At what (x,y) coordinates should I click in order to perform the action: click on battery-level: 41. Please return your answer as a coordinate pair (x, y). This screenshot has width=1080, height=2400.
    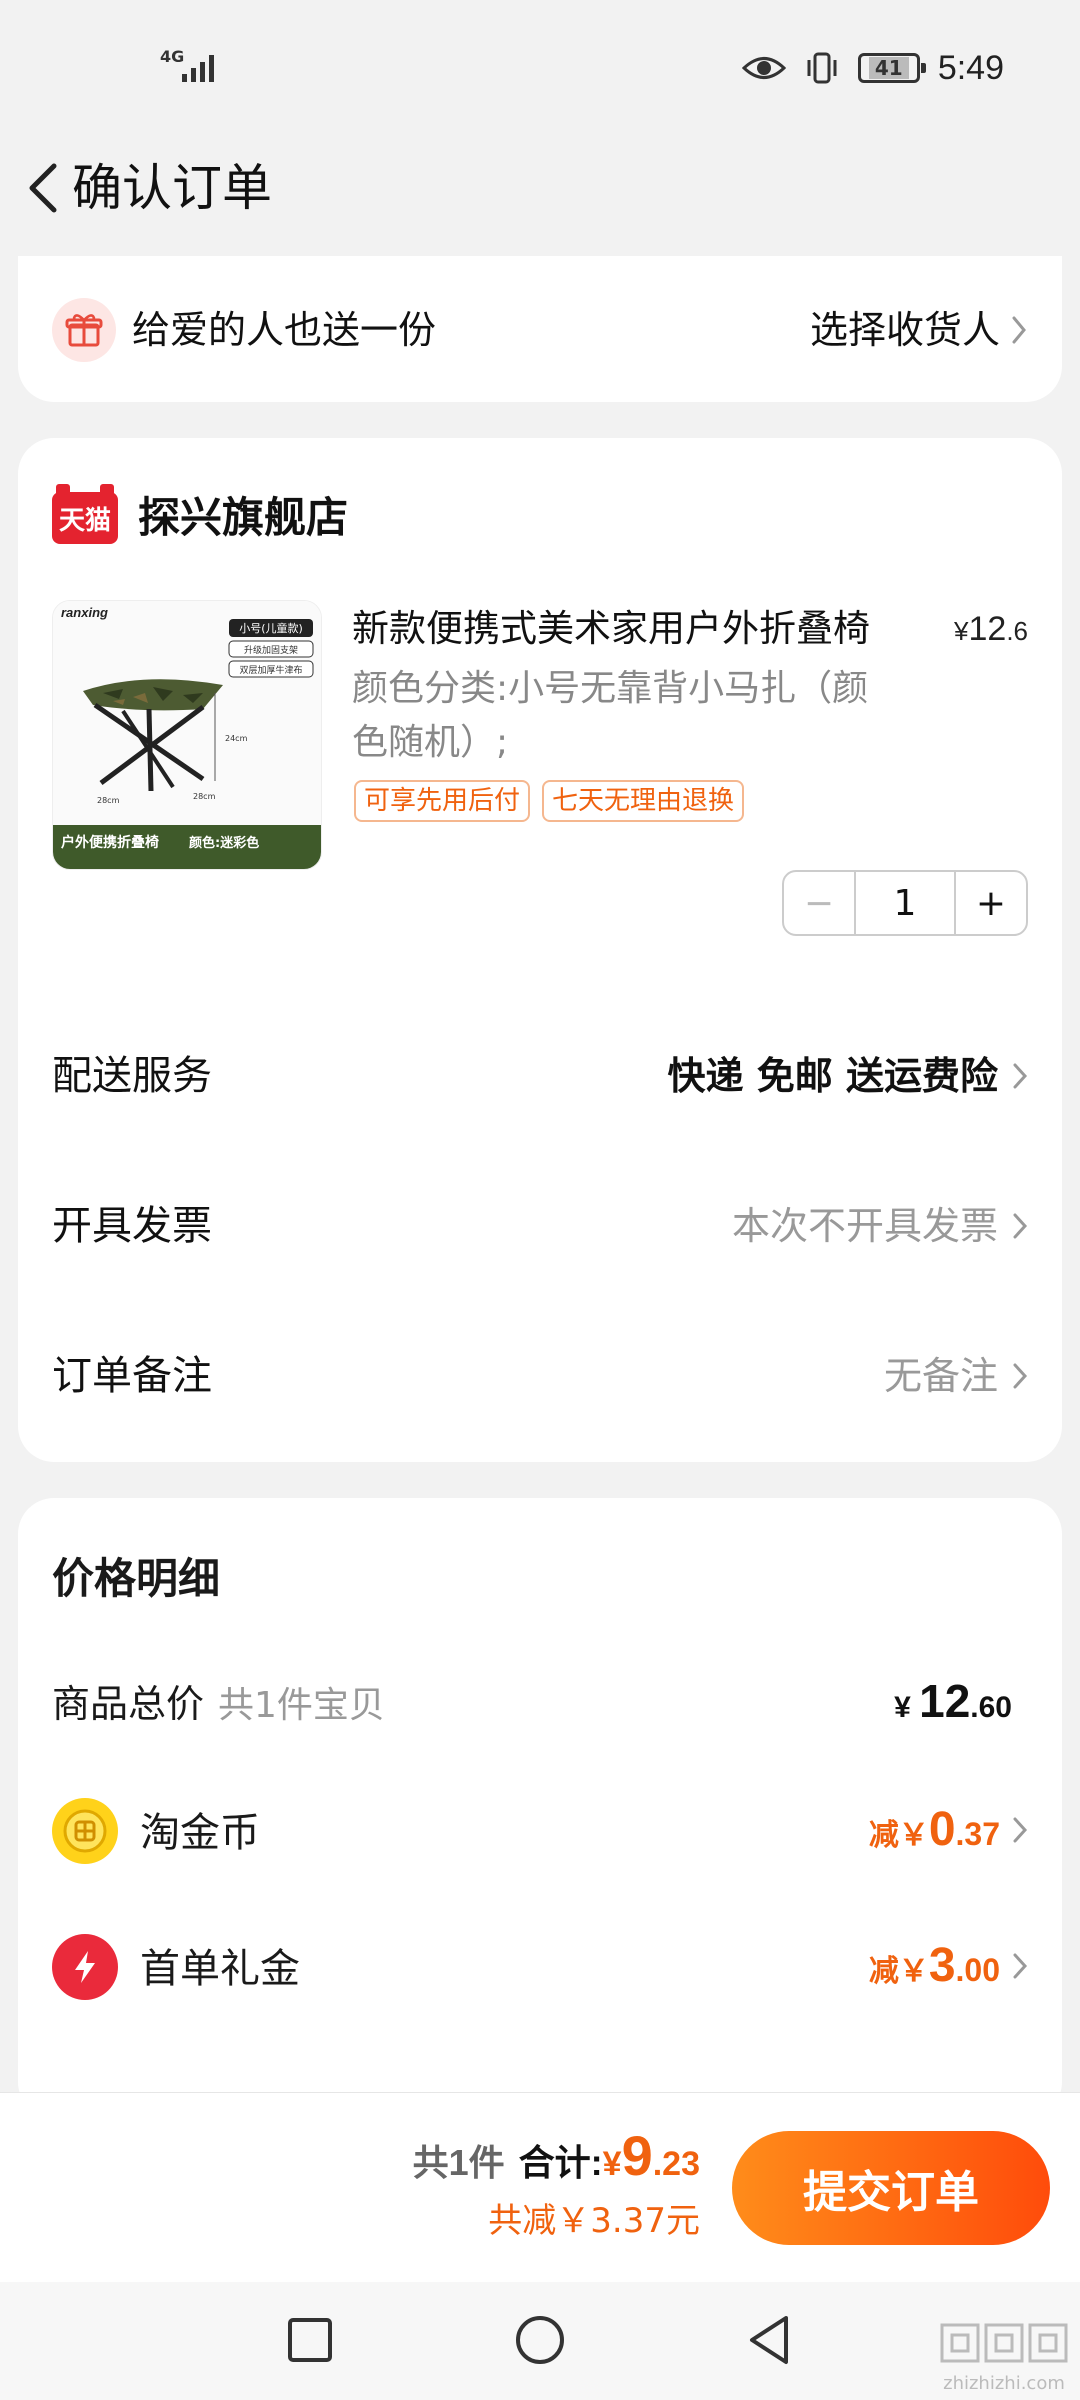
    Looking at the image, I should click on (888, 68).